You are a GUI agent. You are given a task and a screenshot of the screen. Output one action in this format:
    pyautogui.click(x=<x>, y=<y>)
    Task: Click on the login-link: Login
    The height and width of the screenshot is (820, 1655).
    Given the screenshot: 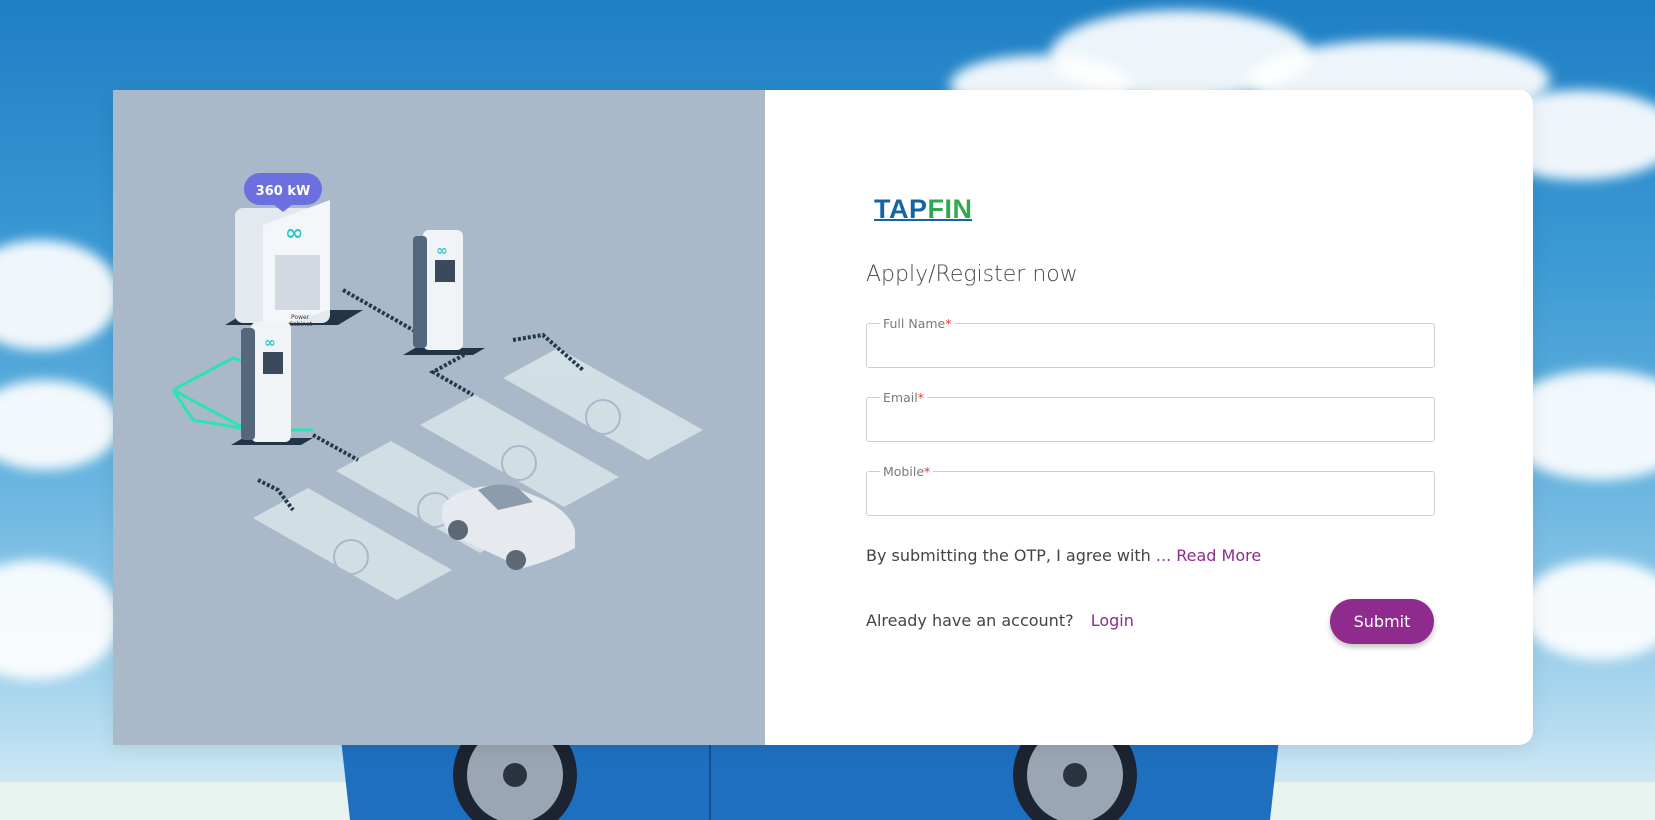 What is the action you would take?
    pyautogui.click(x=1112, y=620)
    